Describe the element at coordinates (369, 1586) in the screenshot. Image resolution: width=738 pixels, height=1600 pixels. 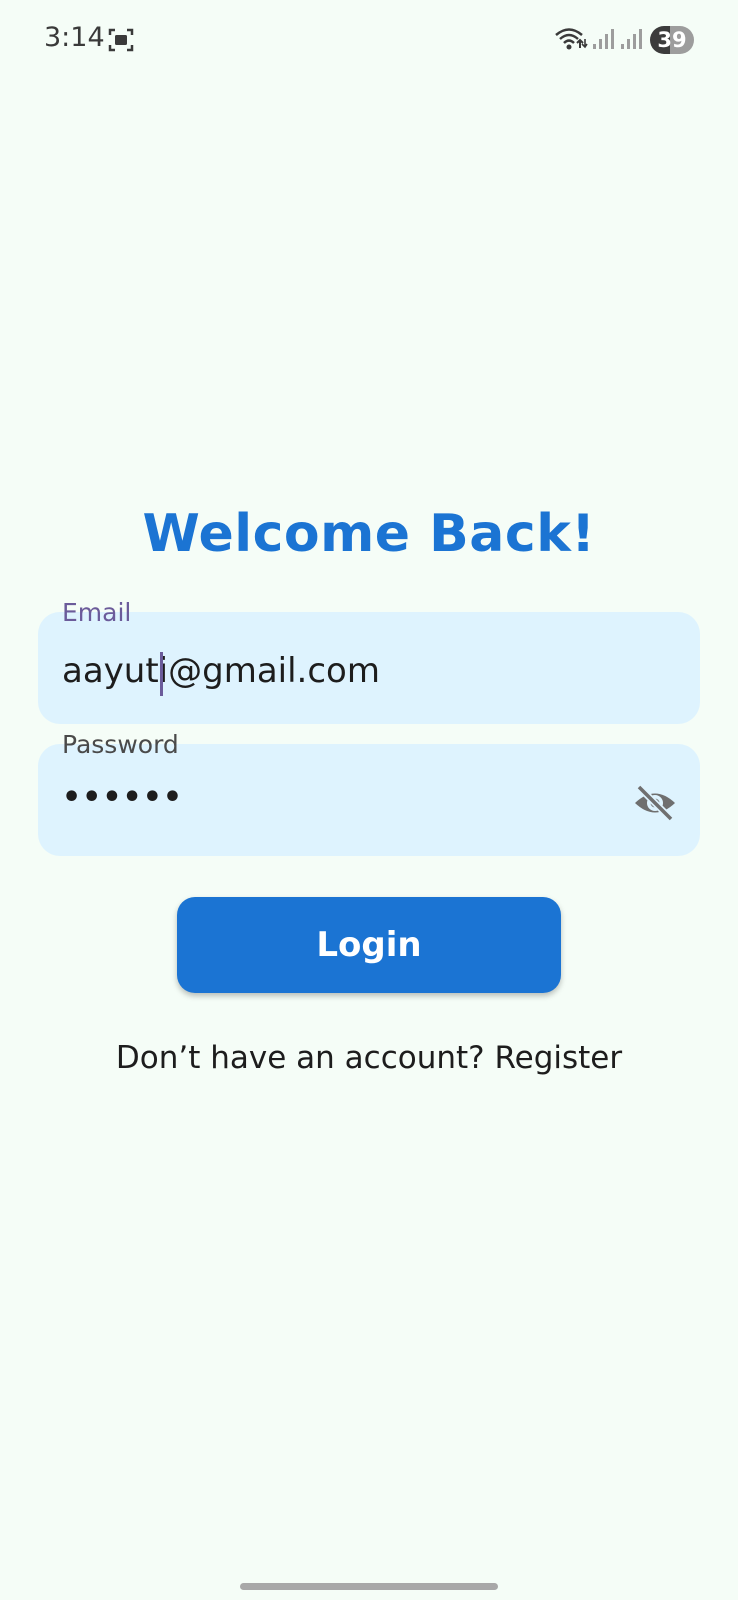
I see `home-indicator` at that location.